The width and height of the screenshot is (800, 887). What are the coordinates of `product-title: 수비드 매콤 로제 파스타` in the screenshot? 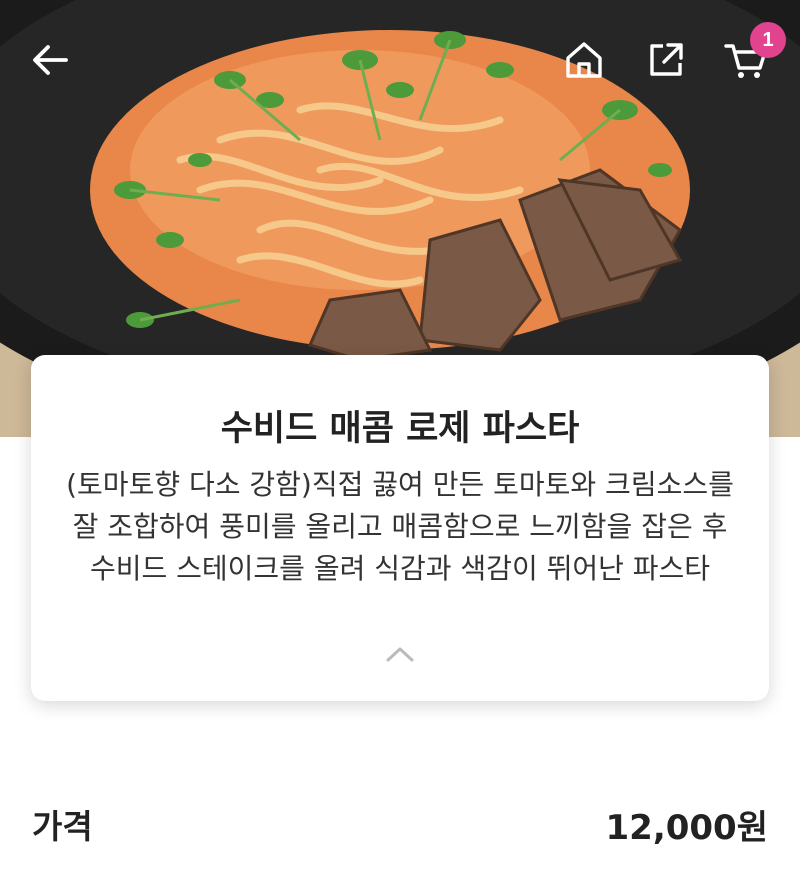 It's located at (400, 429).